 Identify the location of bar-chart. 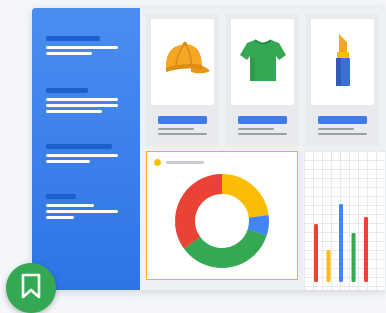
(341, 243).